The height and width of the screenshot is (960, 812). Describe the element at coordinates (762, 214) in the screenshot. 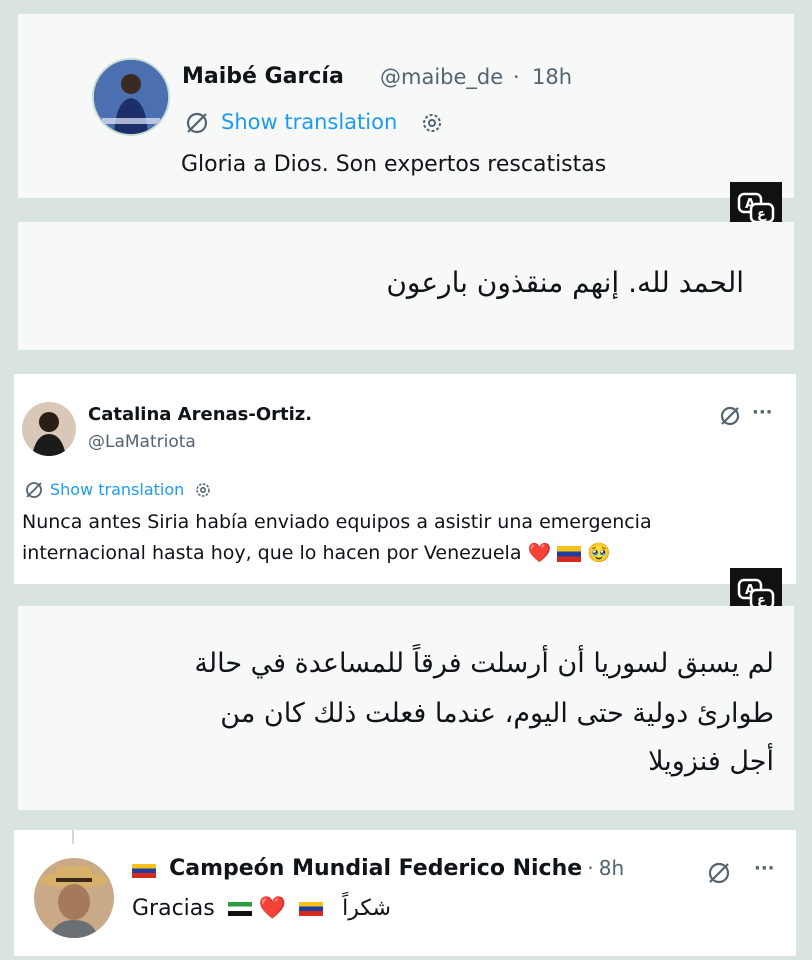

I see `svg-text: ع` at that location.